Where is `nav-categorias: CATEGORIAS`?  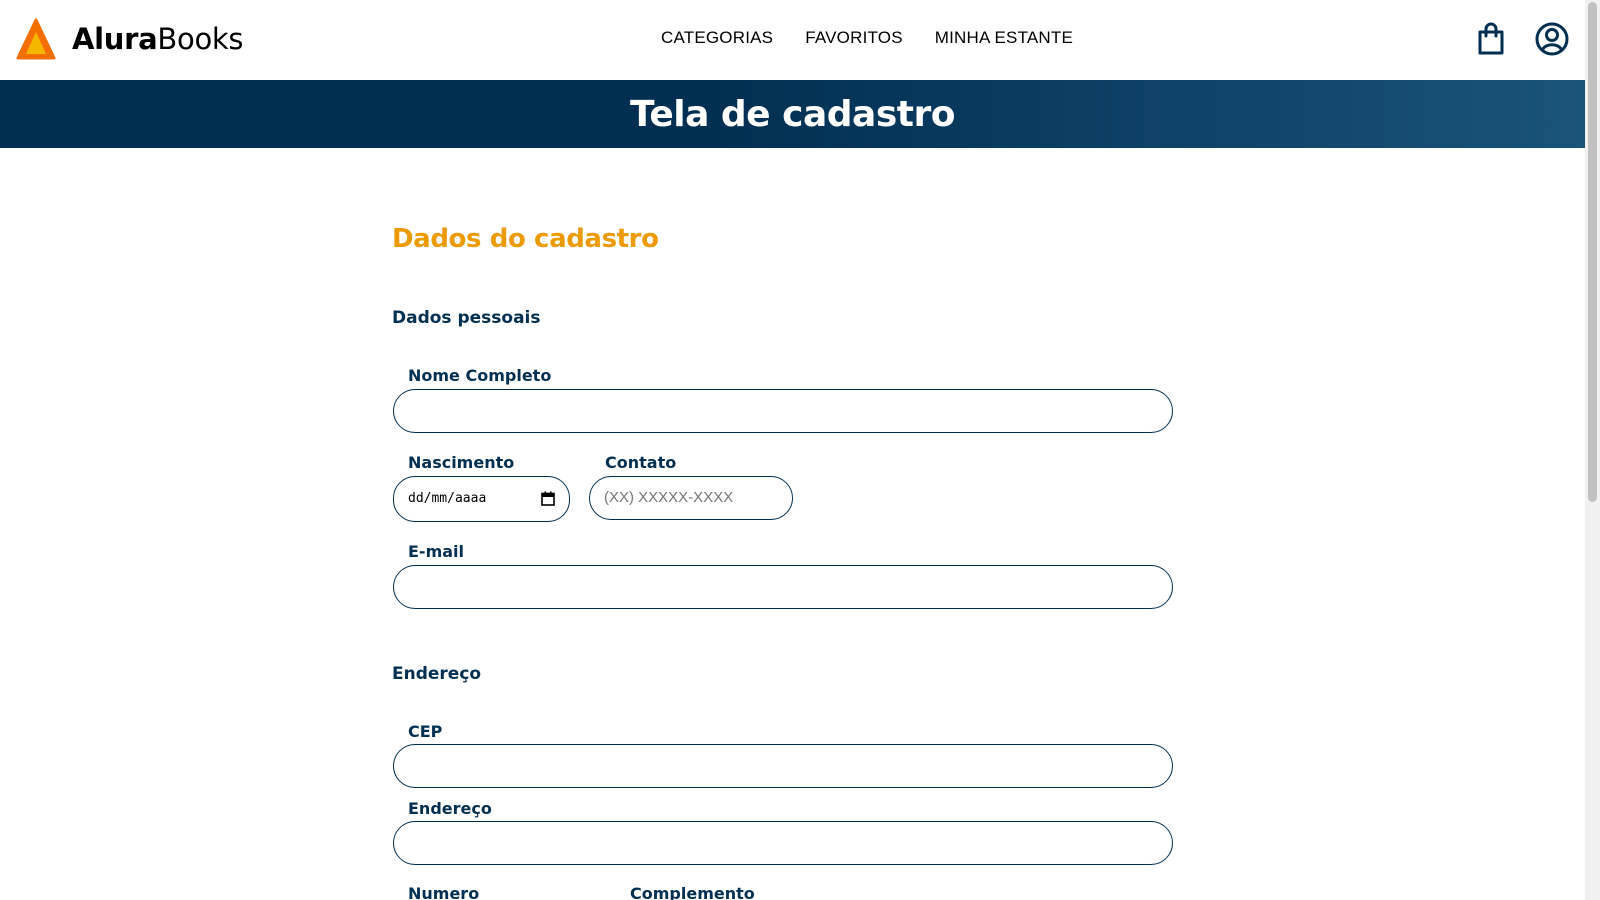 nav-categorias: CATEGORIAS is located at coordinates (717, 38).